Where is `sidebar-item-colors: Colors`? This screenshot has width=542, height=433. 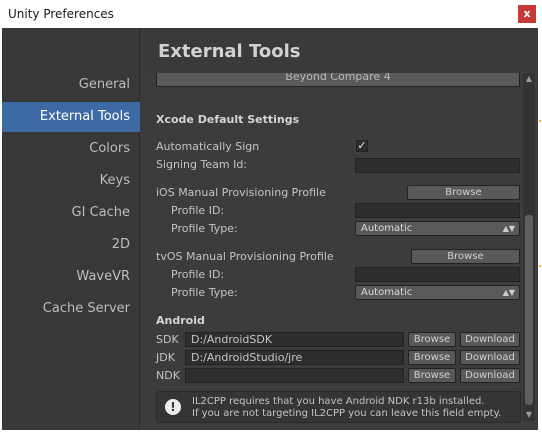 sidebar-item-colors: Colors is located at coordinates (71, 149).